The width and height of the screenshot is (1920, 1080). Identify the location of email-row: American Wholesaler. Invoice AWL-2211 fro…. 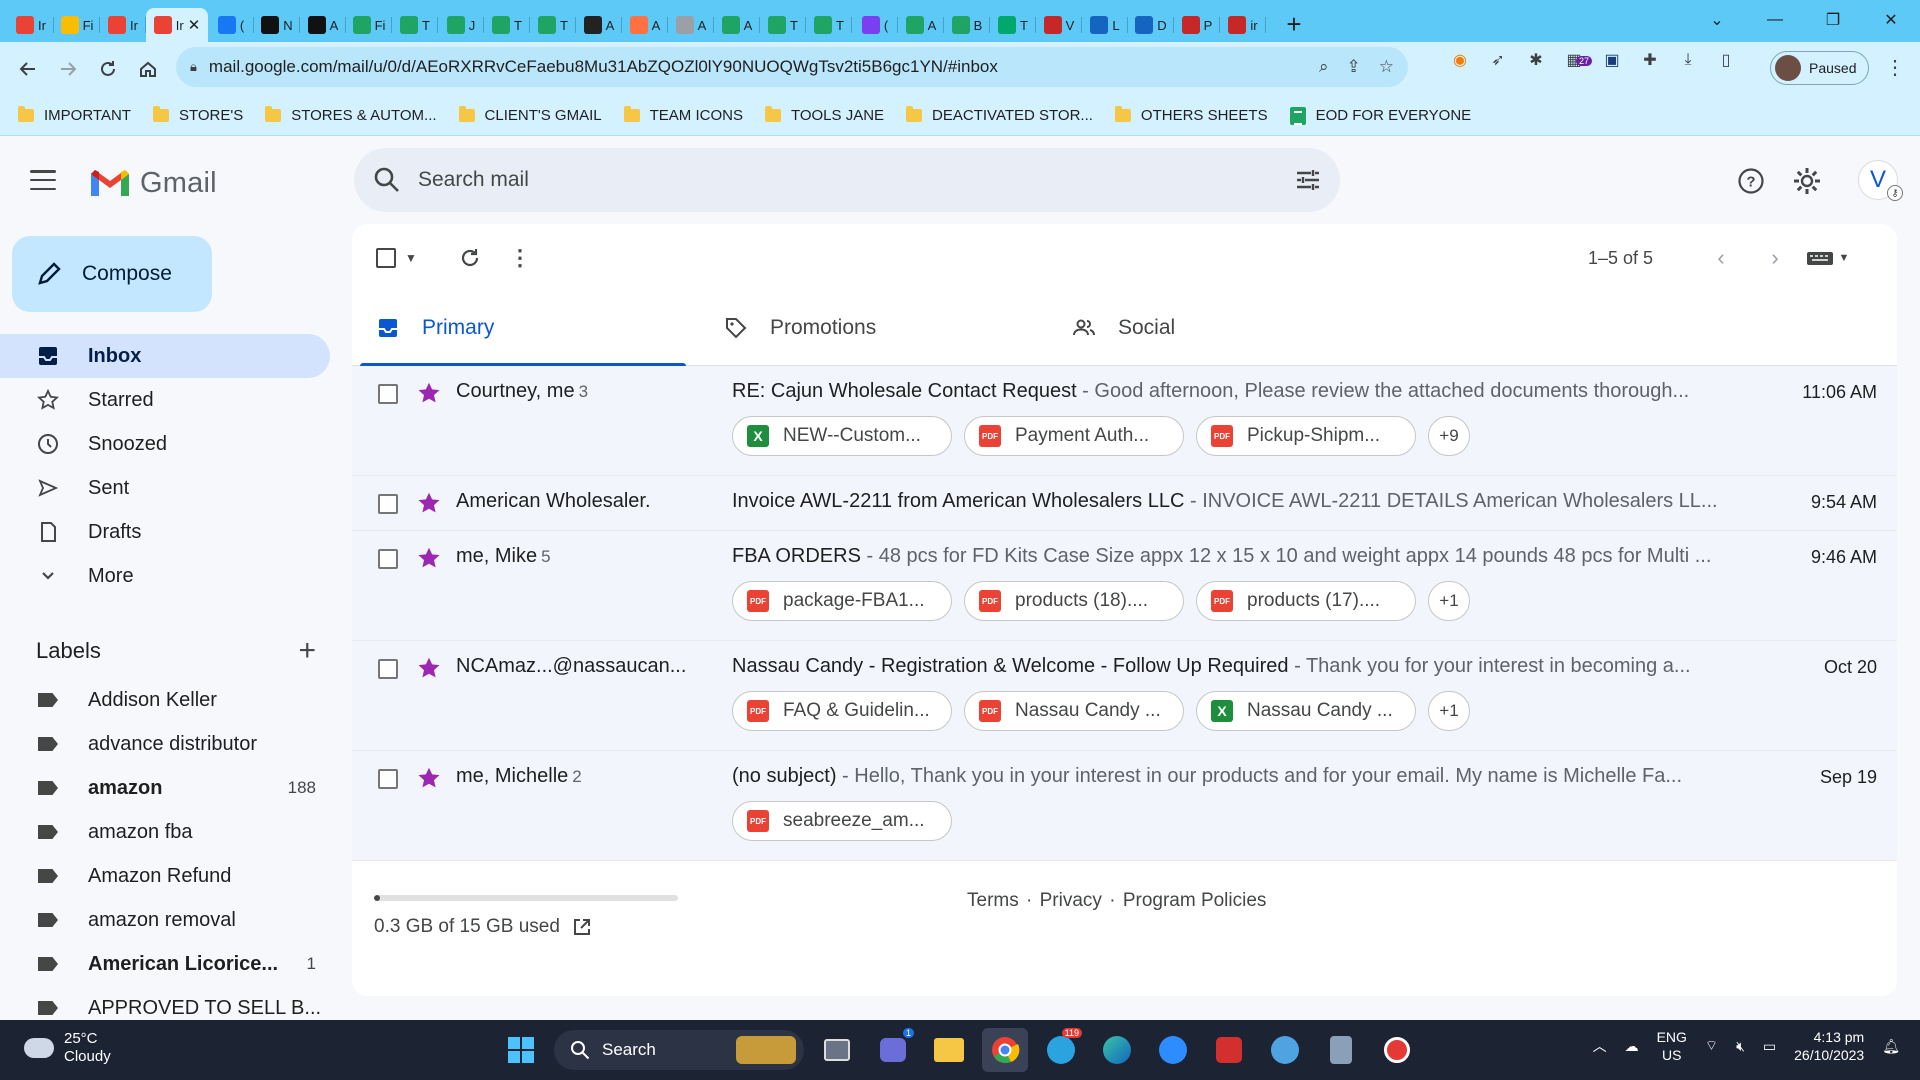
(1124, 503).